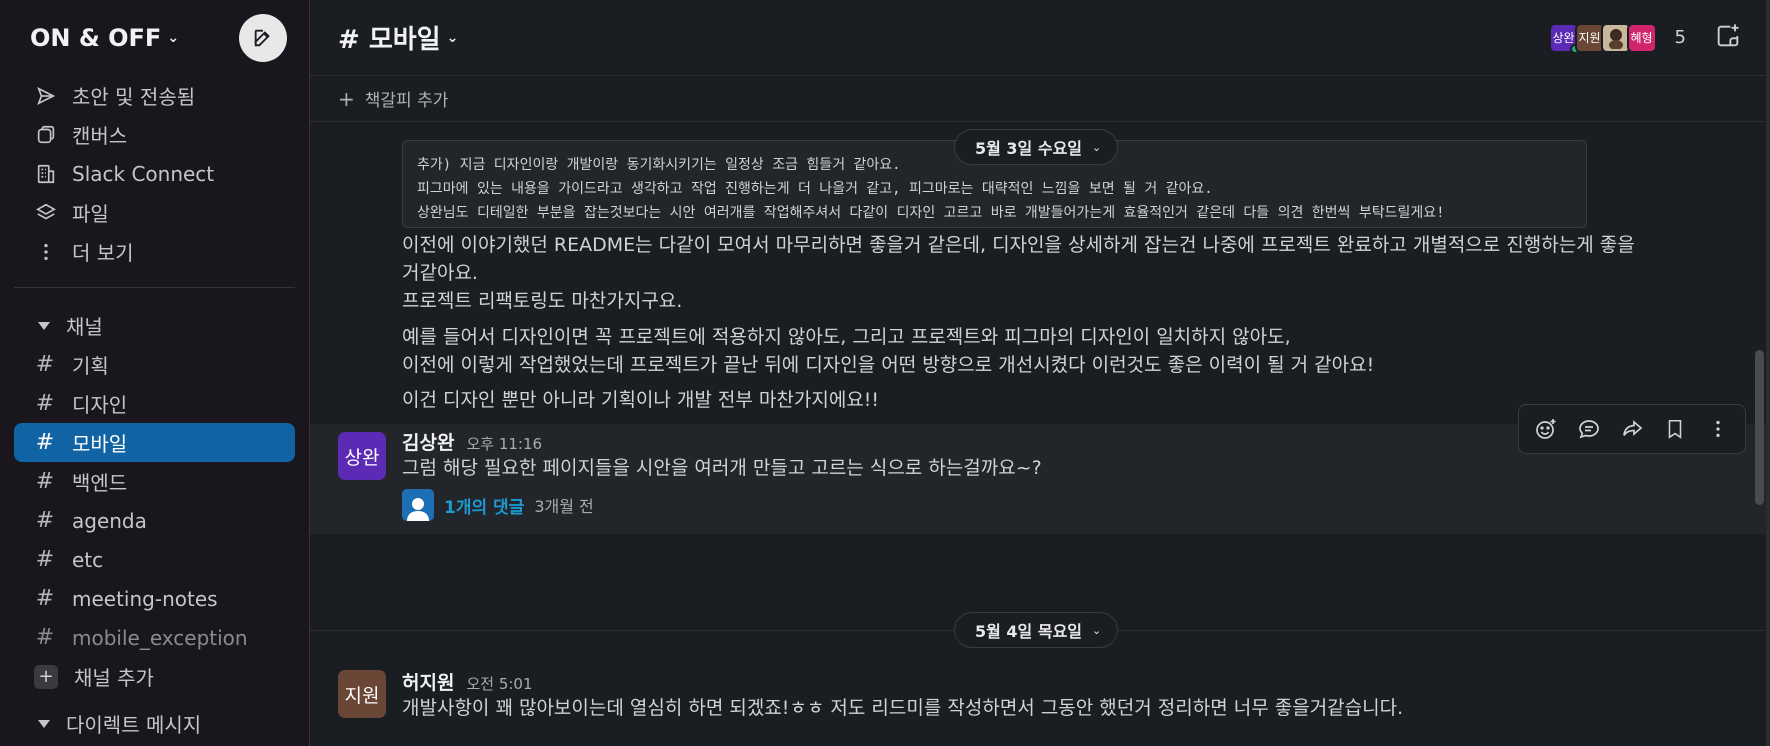 This screenshot has width=1770, height=746. Describe the element at coordinates (1759, 427) in the screenshot. I see `message-scrollbar` at that location.